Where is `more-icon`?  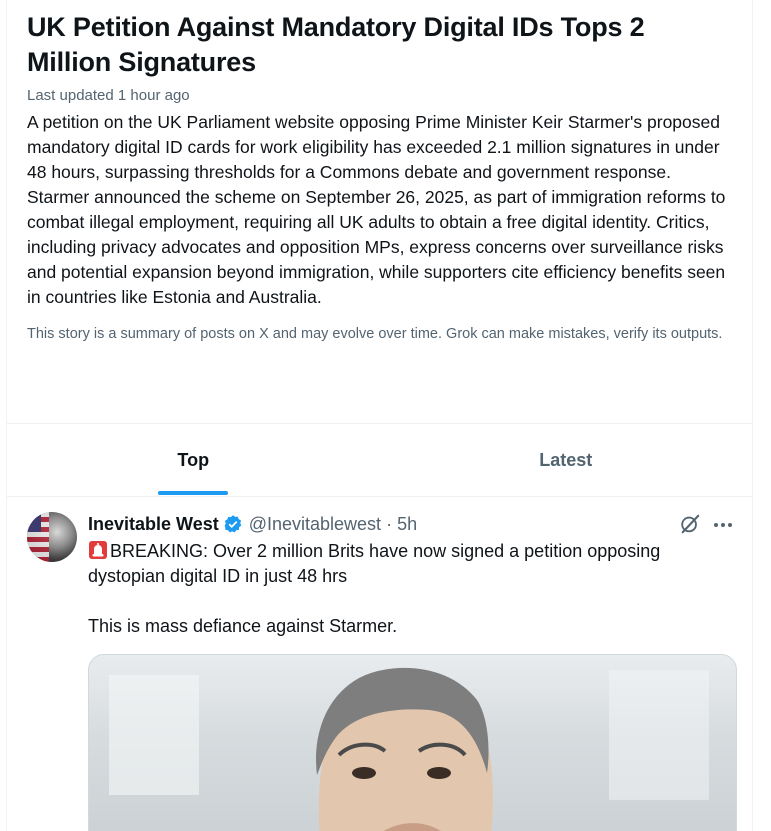 more-icon is located at coordinates (723, 525).